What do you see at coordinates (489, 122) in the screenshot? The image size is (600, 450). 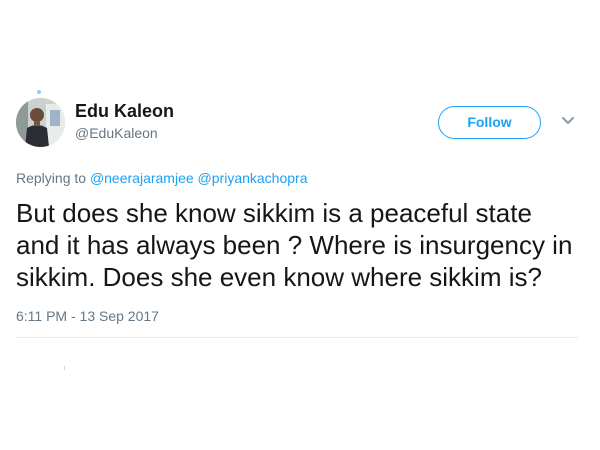 I see `follow-button: Follow` at bounding box center [489, 122].